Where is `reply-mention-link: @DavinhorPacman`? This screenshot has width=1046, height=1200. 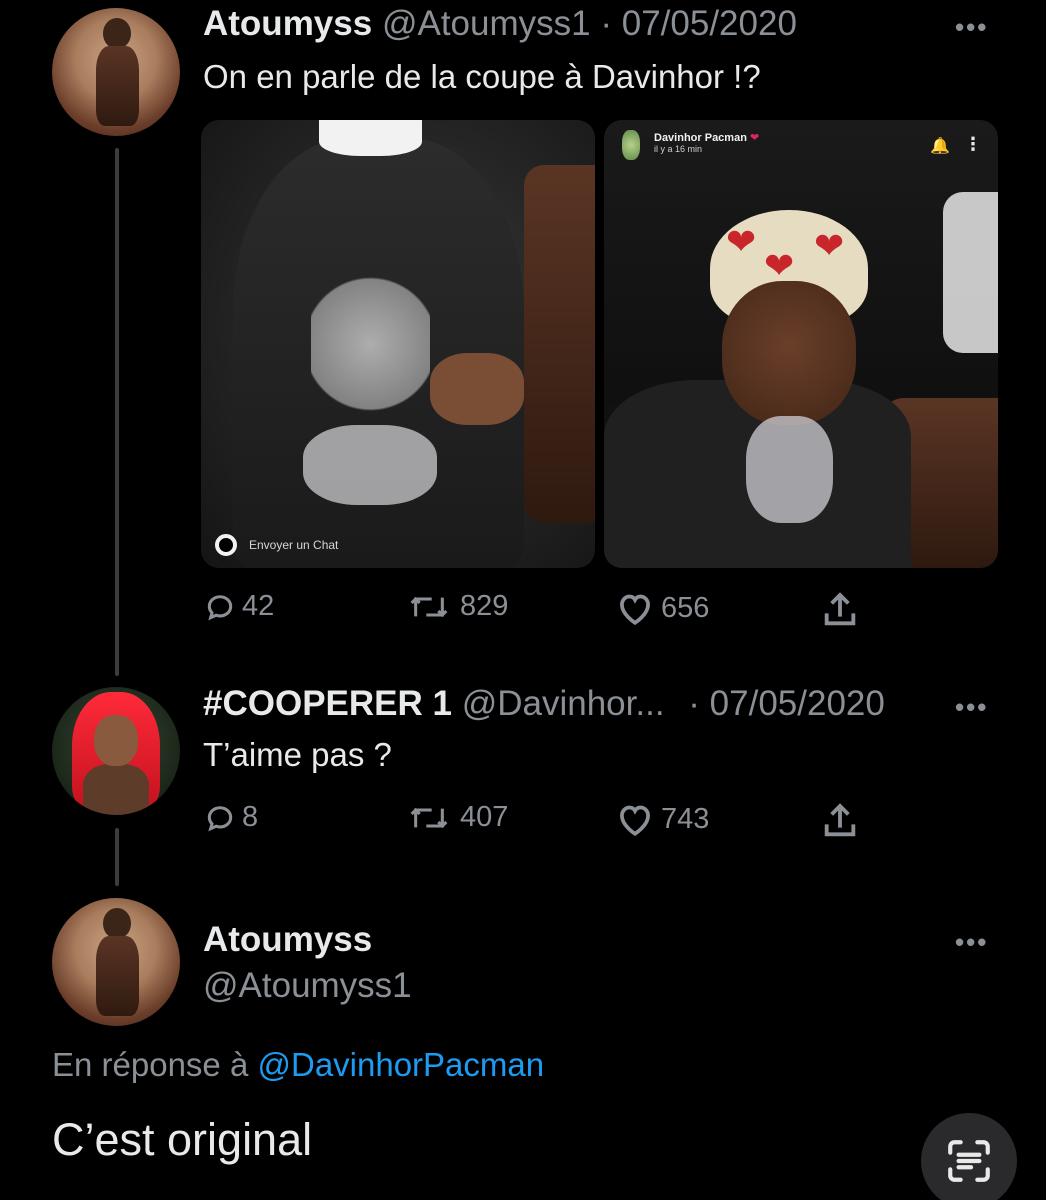
reply-mention-link: @DavinhorPacman is located at coordinates (400, 1064).